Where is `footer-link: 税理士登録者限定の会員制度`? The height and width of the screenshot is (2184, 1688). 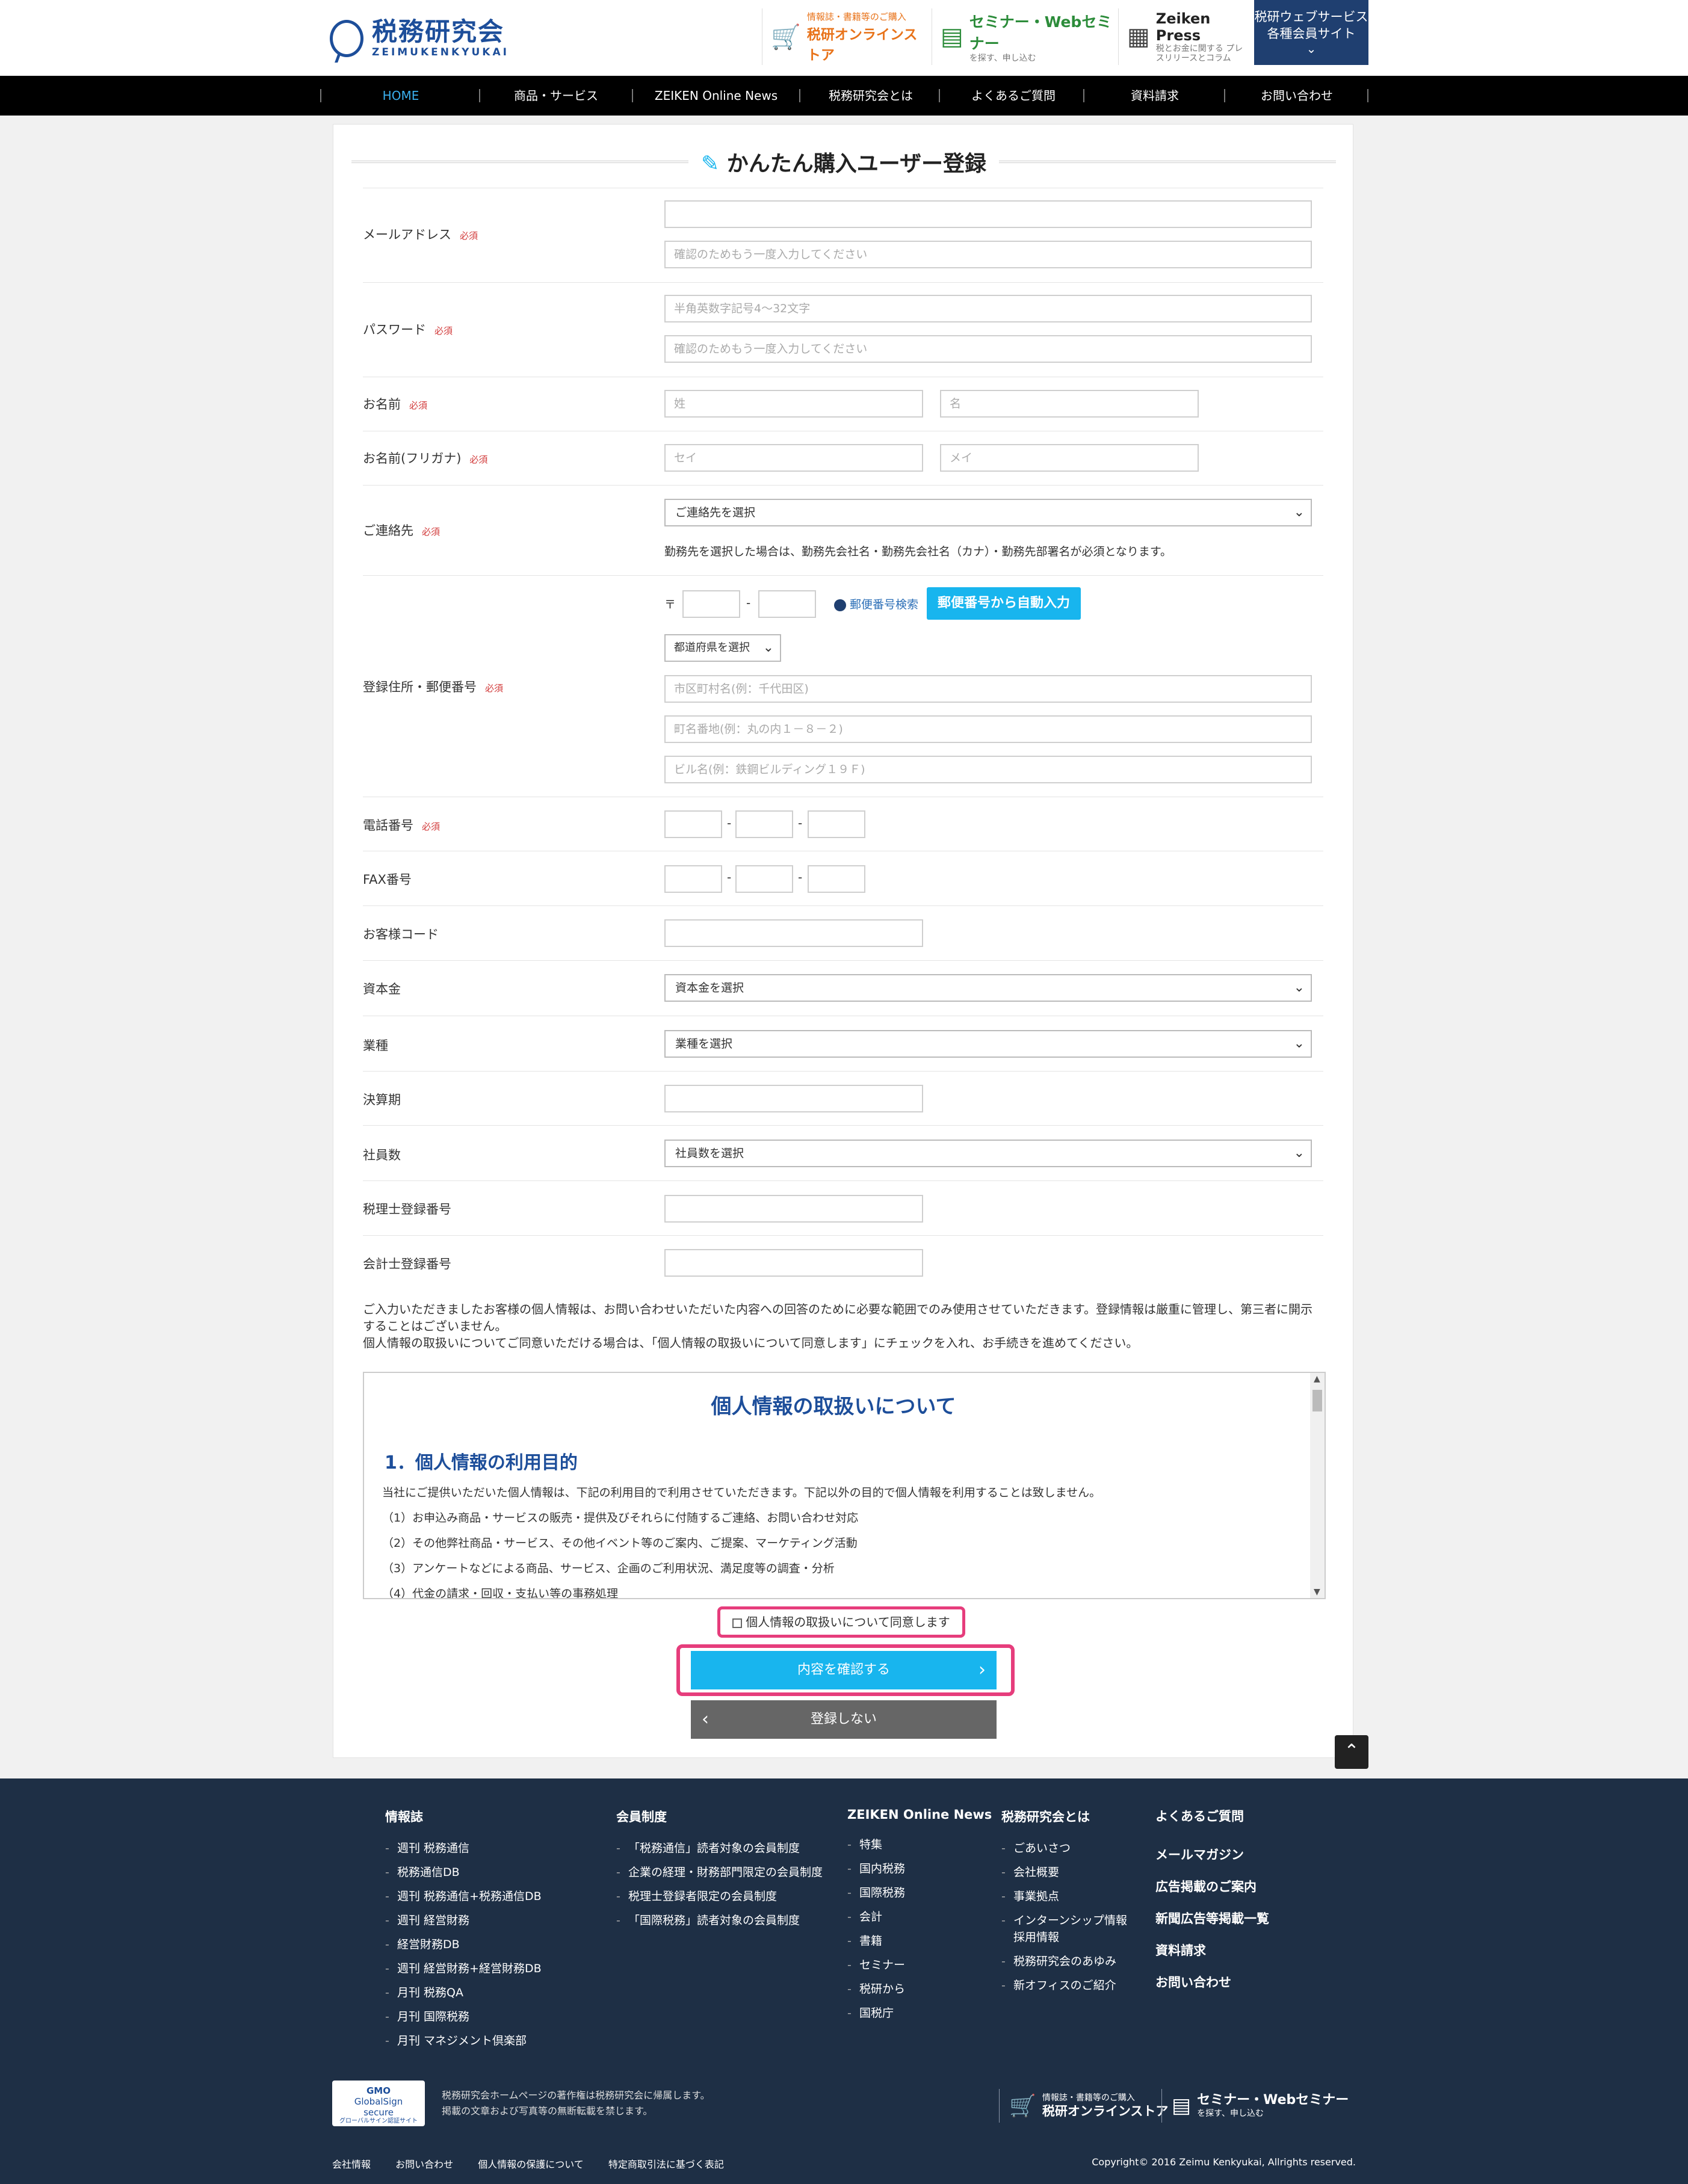 footer-link: 税理士登録者限定の会員制度 is located at coordinates (719, 1896).